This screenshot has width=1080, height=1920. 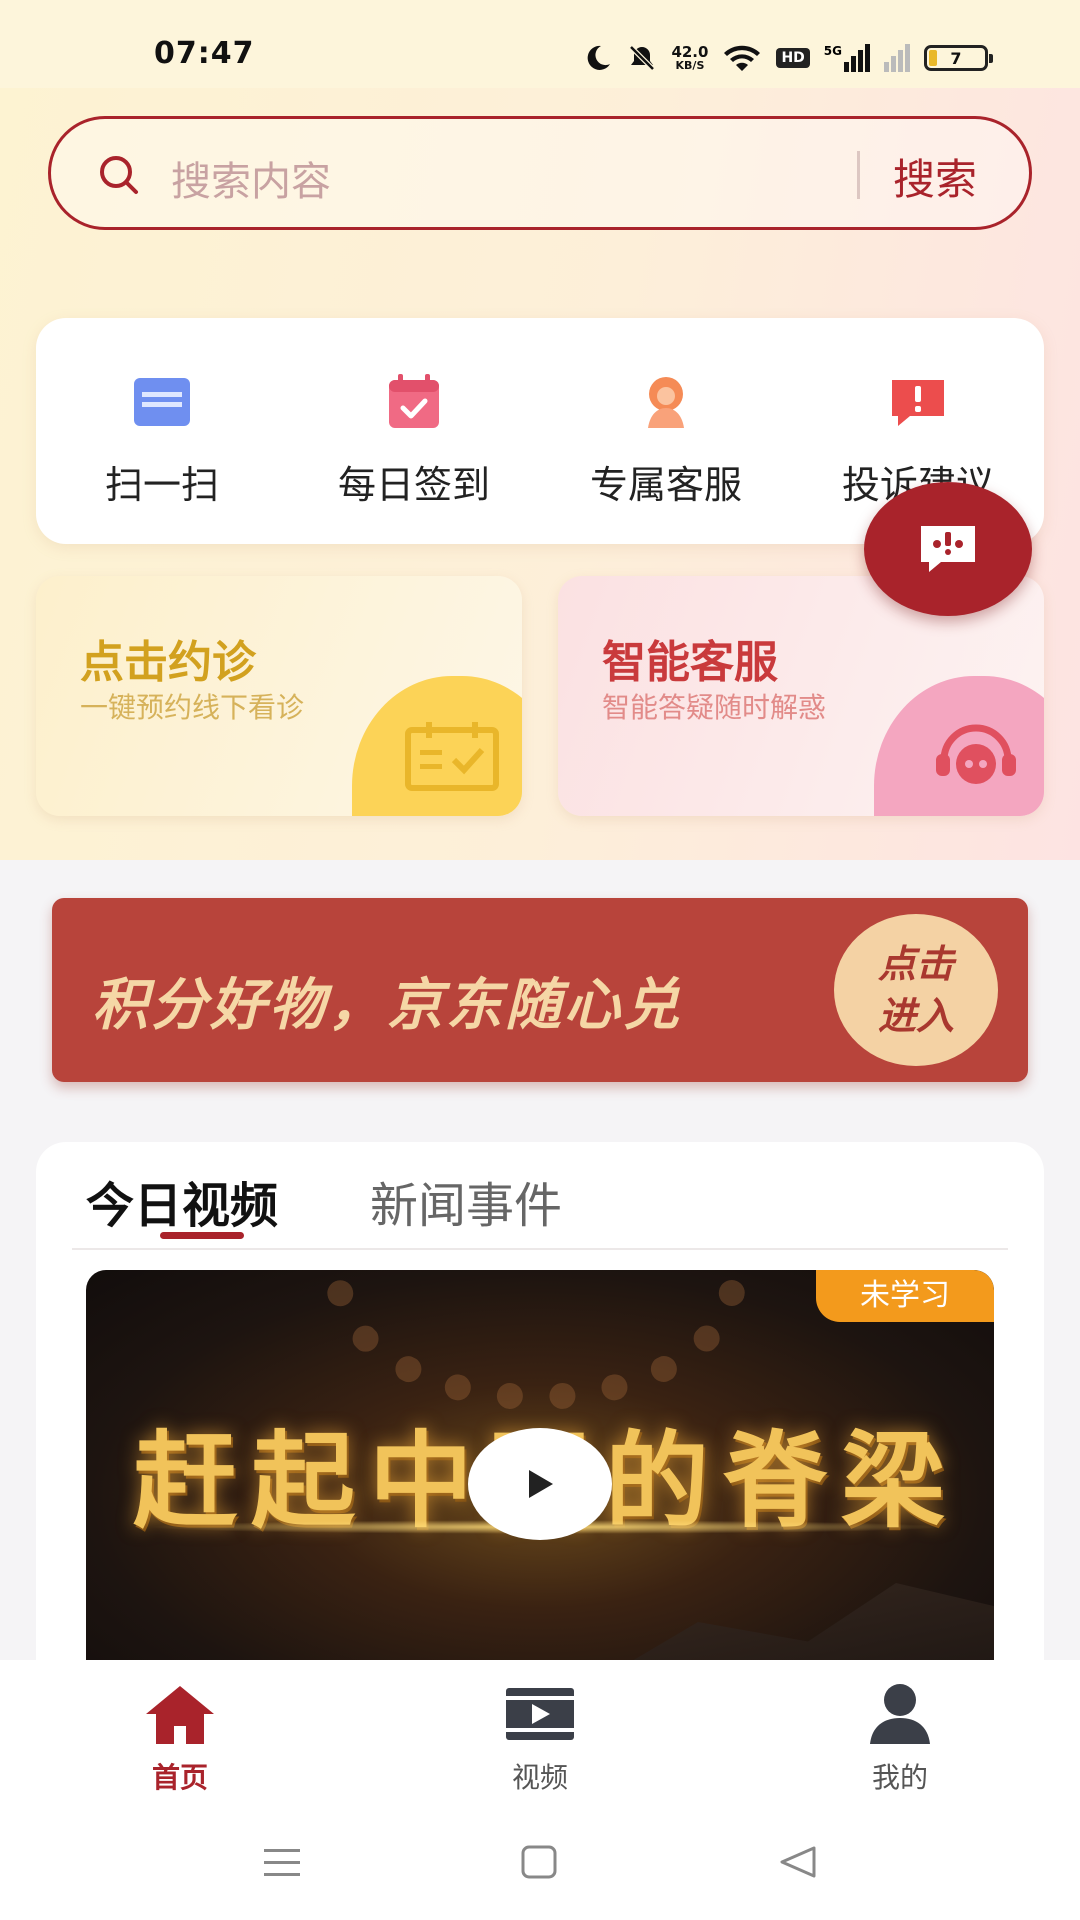 I want to click on quick-action-scan: 扫一扫, so click(x=162, y=431).